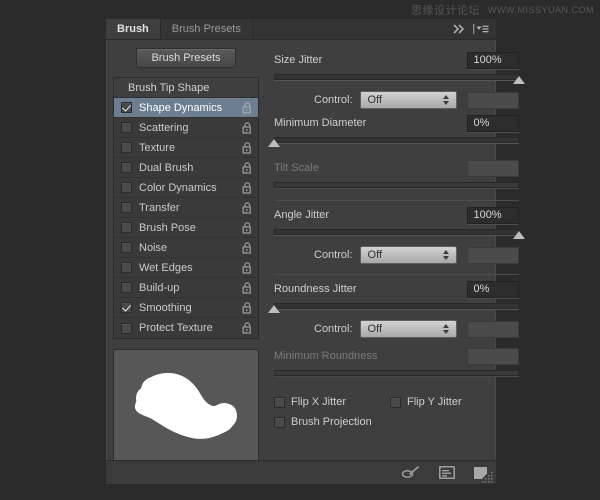  I want to click on toggle-brush-options-icon, so click(411, 472).